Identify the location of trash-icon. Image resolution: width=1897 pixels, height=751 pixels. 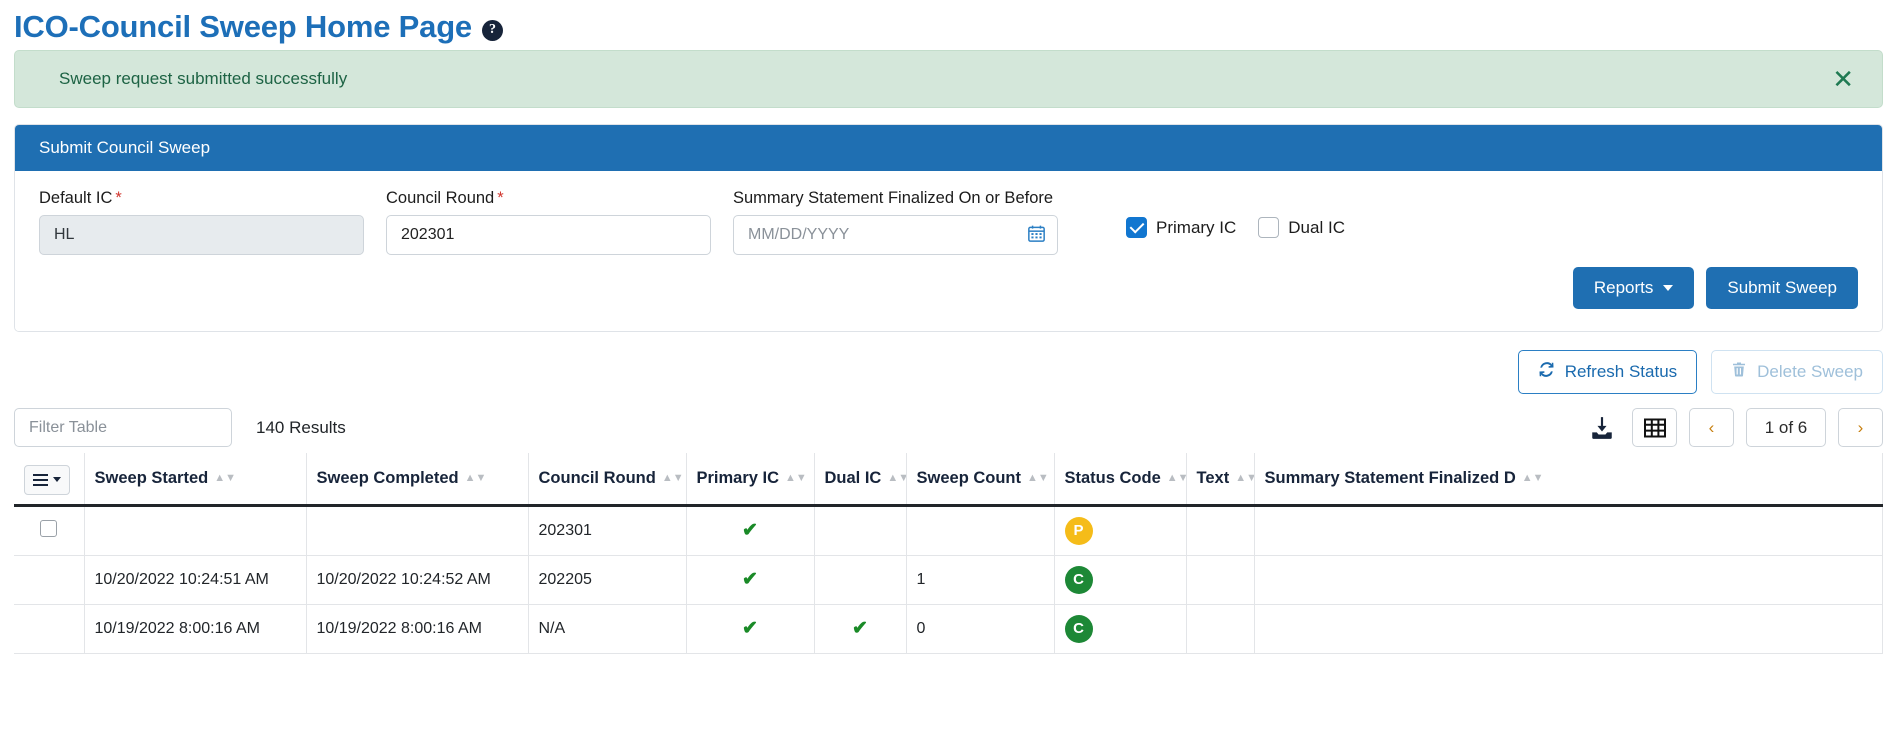
(1739, 372).